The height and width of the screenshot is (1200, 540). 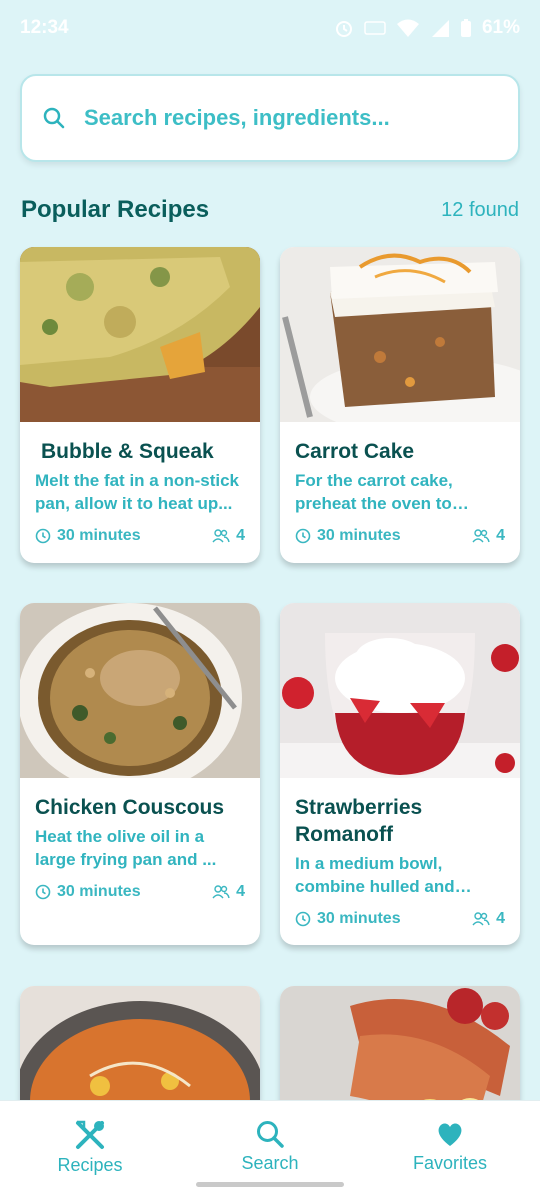 I want to click on utensils-icon, so click(x=90, y=1134).